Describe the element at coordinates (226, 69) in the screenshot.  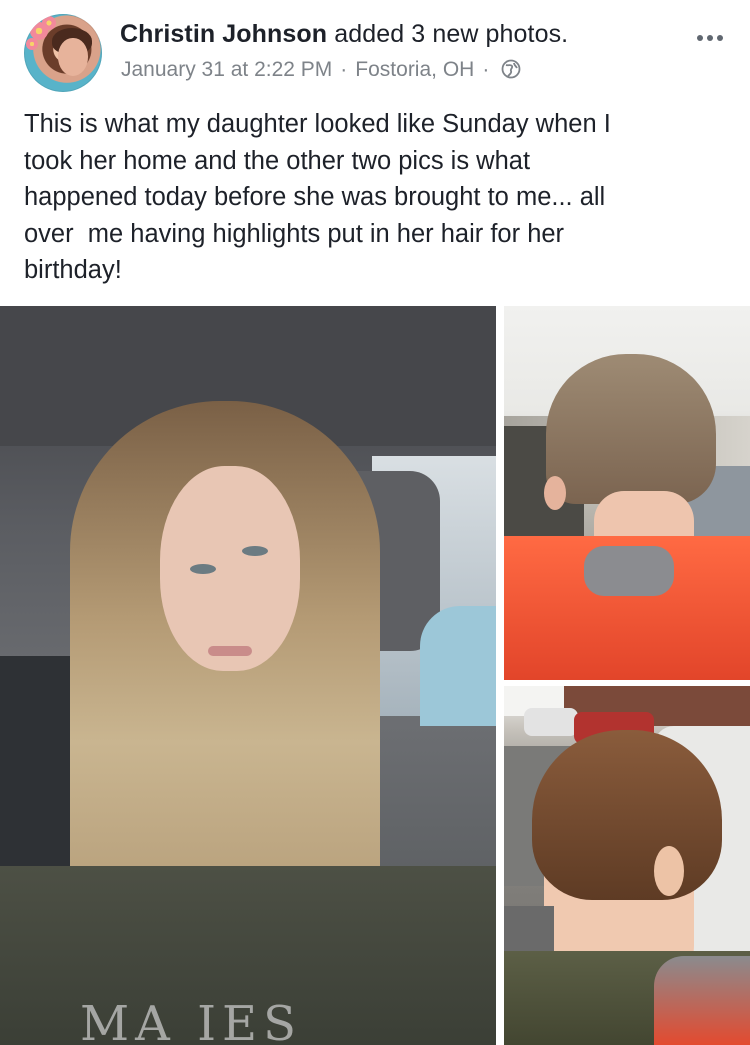
I see `post-timestamp: January 31 at 2:22 PM` at that location.